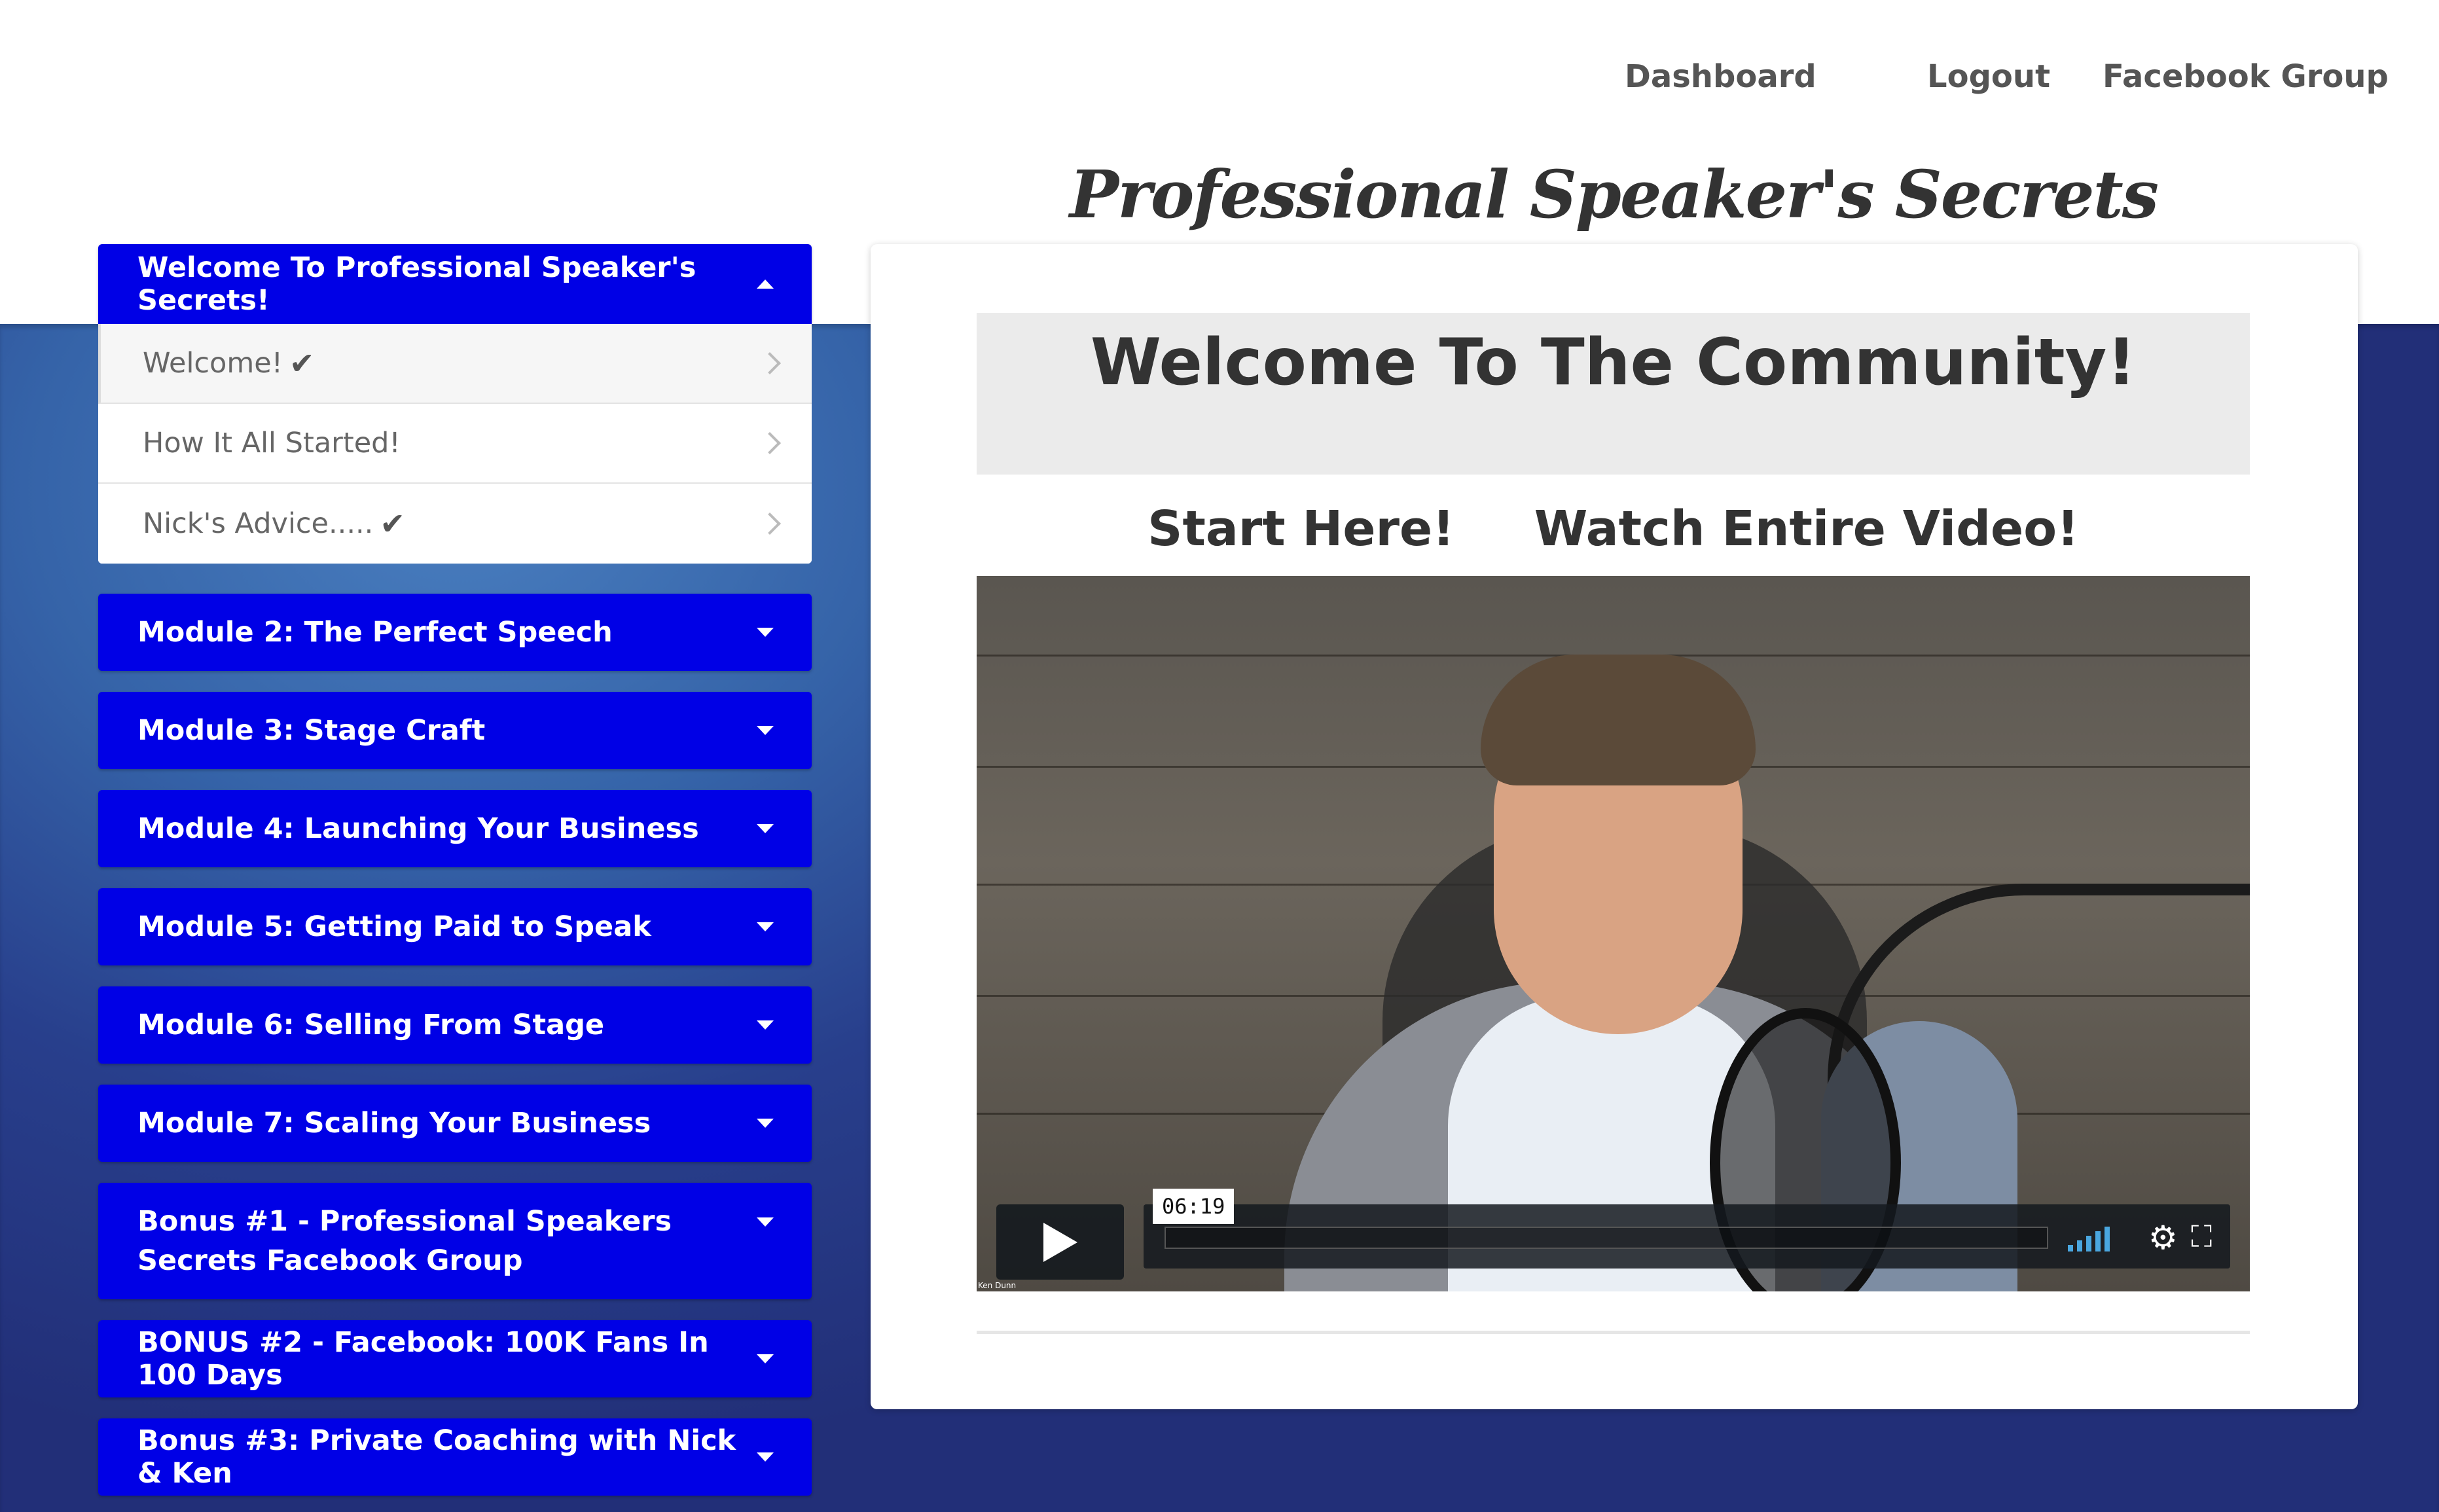 This screenshot has height=1512, width=2439. I want to click on accordion-header-module-4: Module 4: Launching Your Business, so click(455, 828).